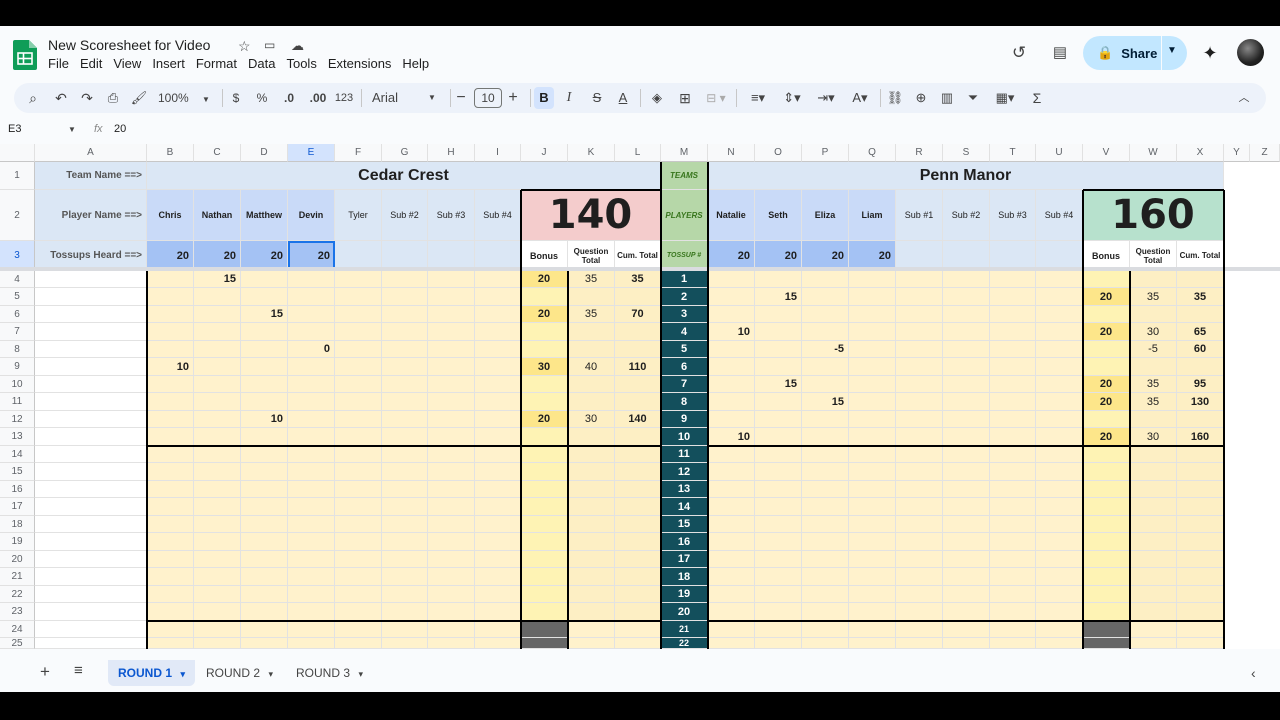 Image resolution: width=1280 pixels, height=720 pixels. What do you see at coordinates (1013, 215) in the screenshot?
I see `player-name-sub3: Sub #3` at bounding box center [1013, 215].